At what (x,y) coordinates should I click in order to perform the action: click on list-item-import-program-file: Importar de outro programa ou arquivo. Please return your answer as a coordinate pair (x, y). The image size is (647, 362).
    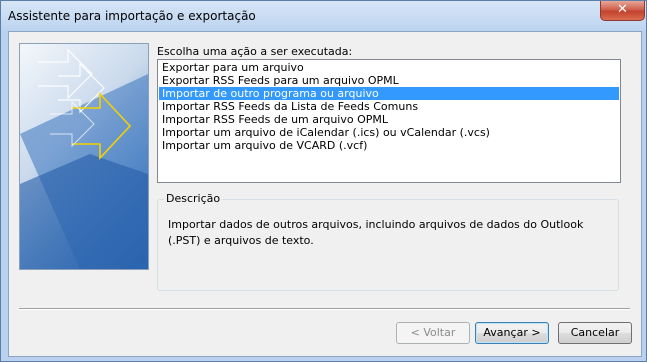
    Looking at the image, I should click on (389, 93).